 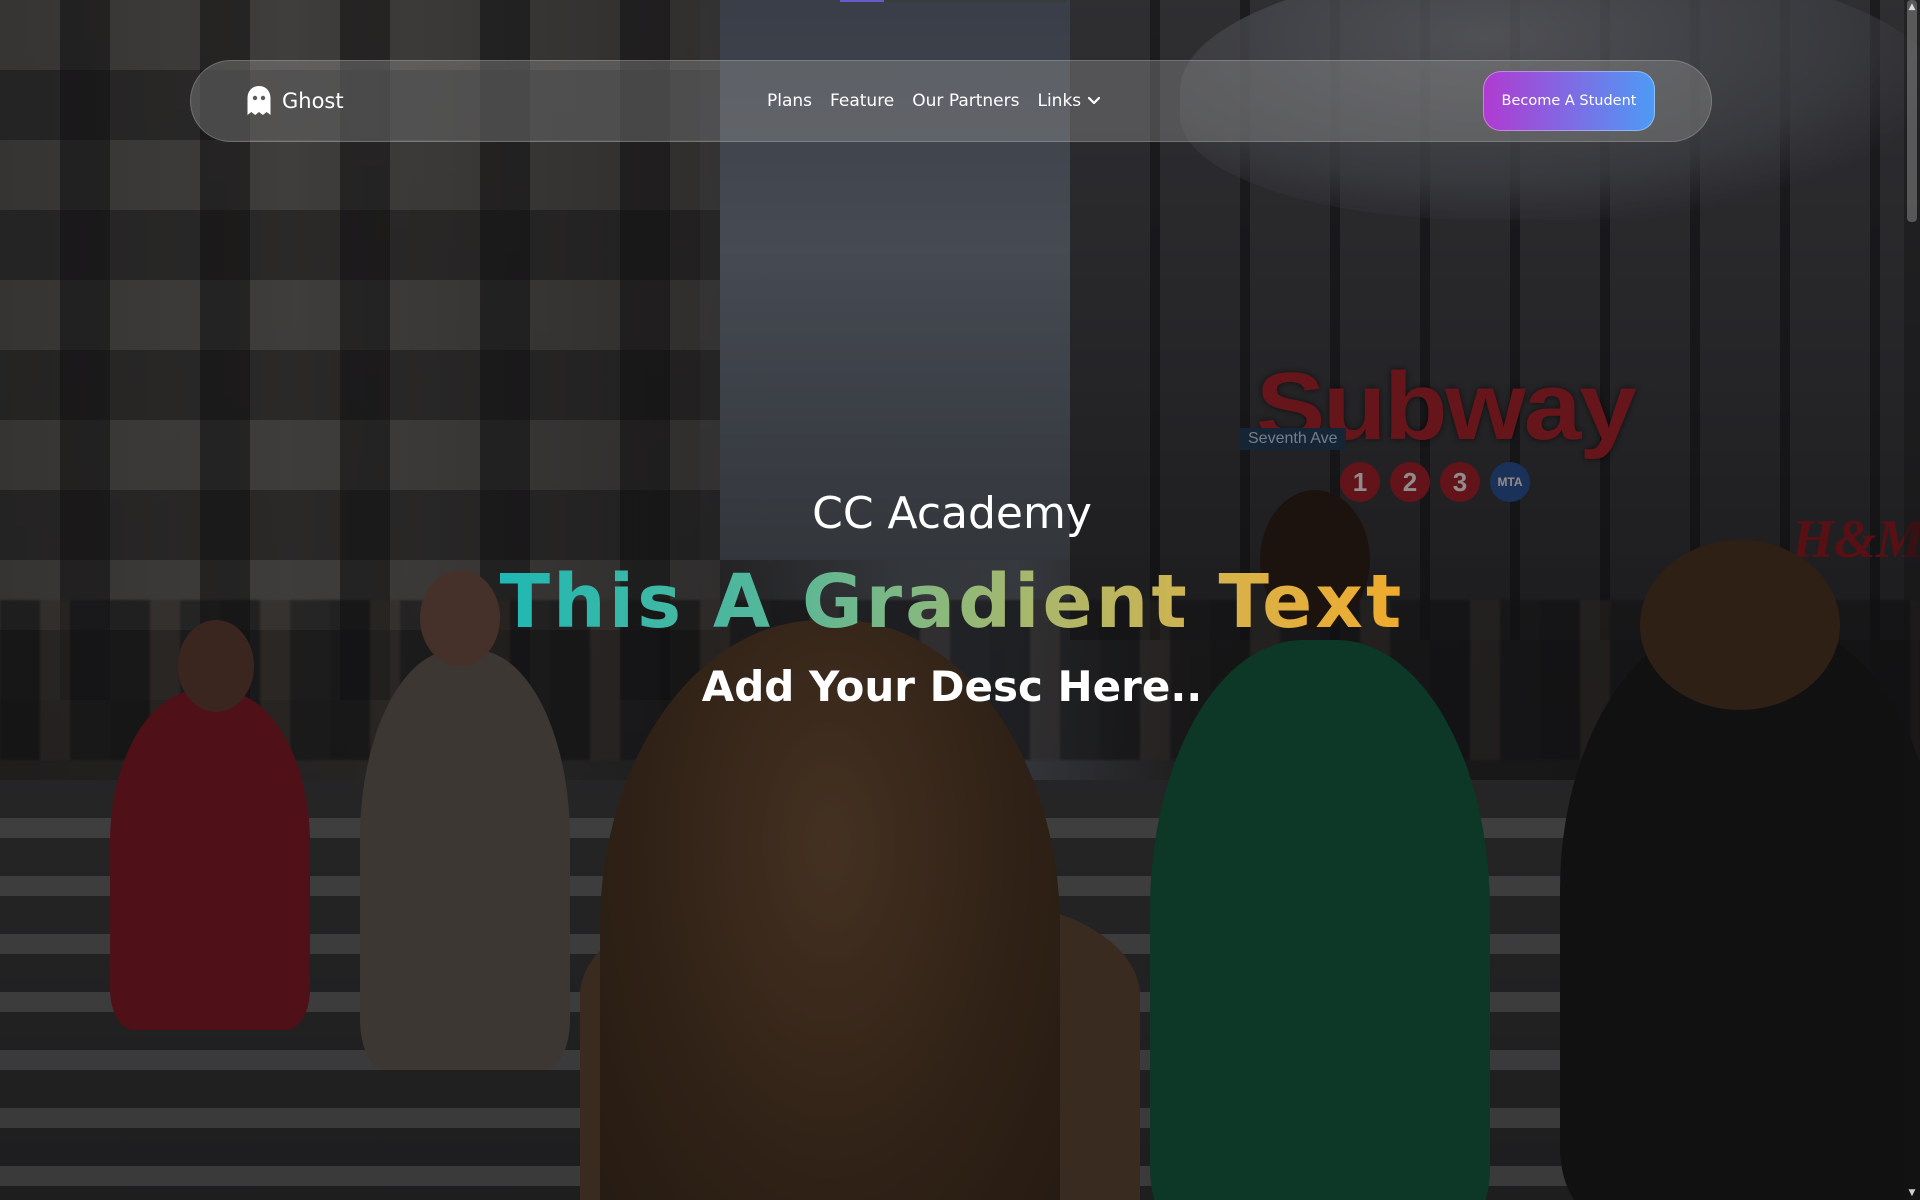 I want to click on nav-link-plans: Plans, so click(x=789, y=101).